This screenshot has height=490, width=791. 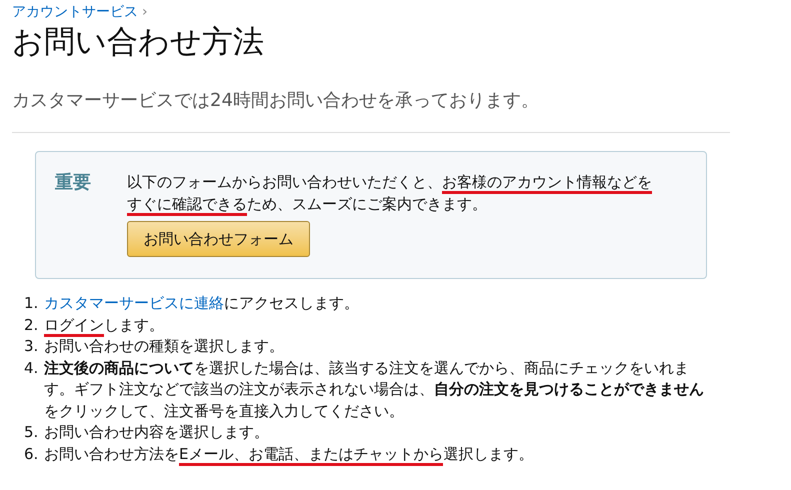 I want to click on step-text: お問い合わせの種類を選択します。, so click(x=164, y=346).